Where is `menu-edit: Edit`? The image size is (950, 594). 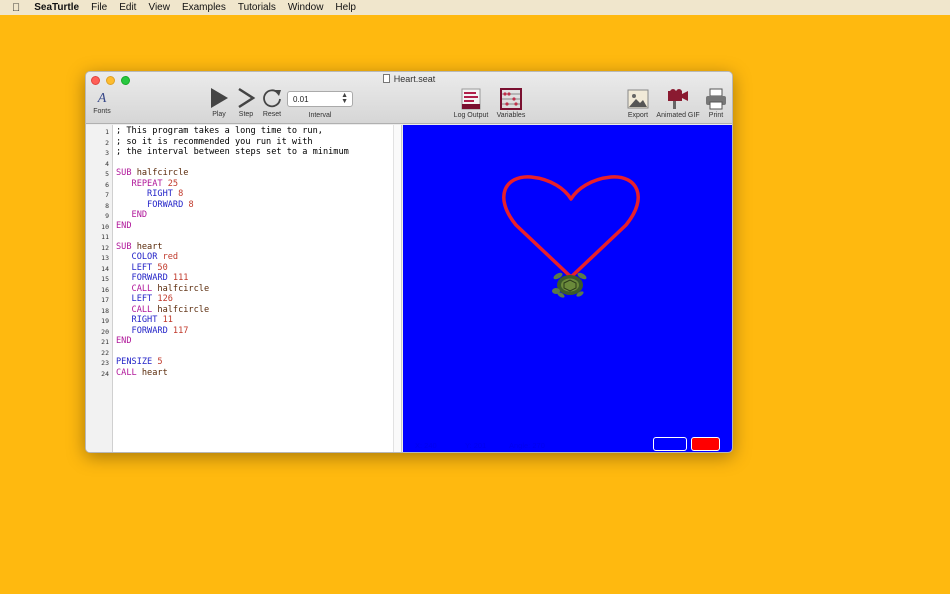
menu-edit: Edit is located at coordinates (127, 7).